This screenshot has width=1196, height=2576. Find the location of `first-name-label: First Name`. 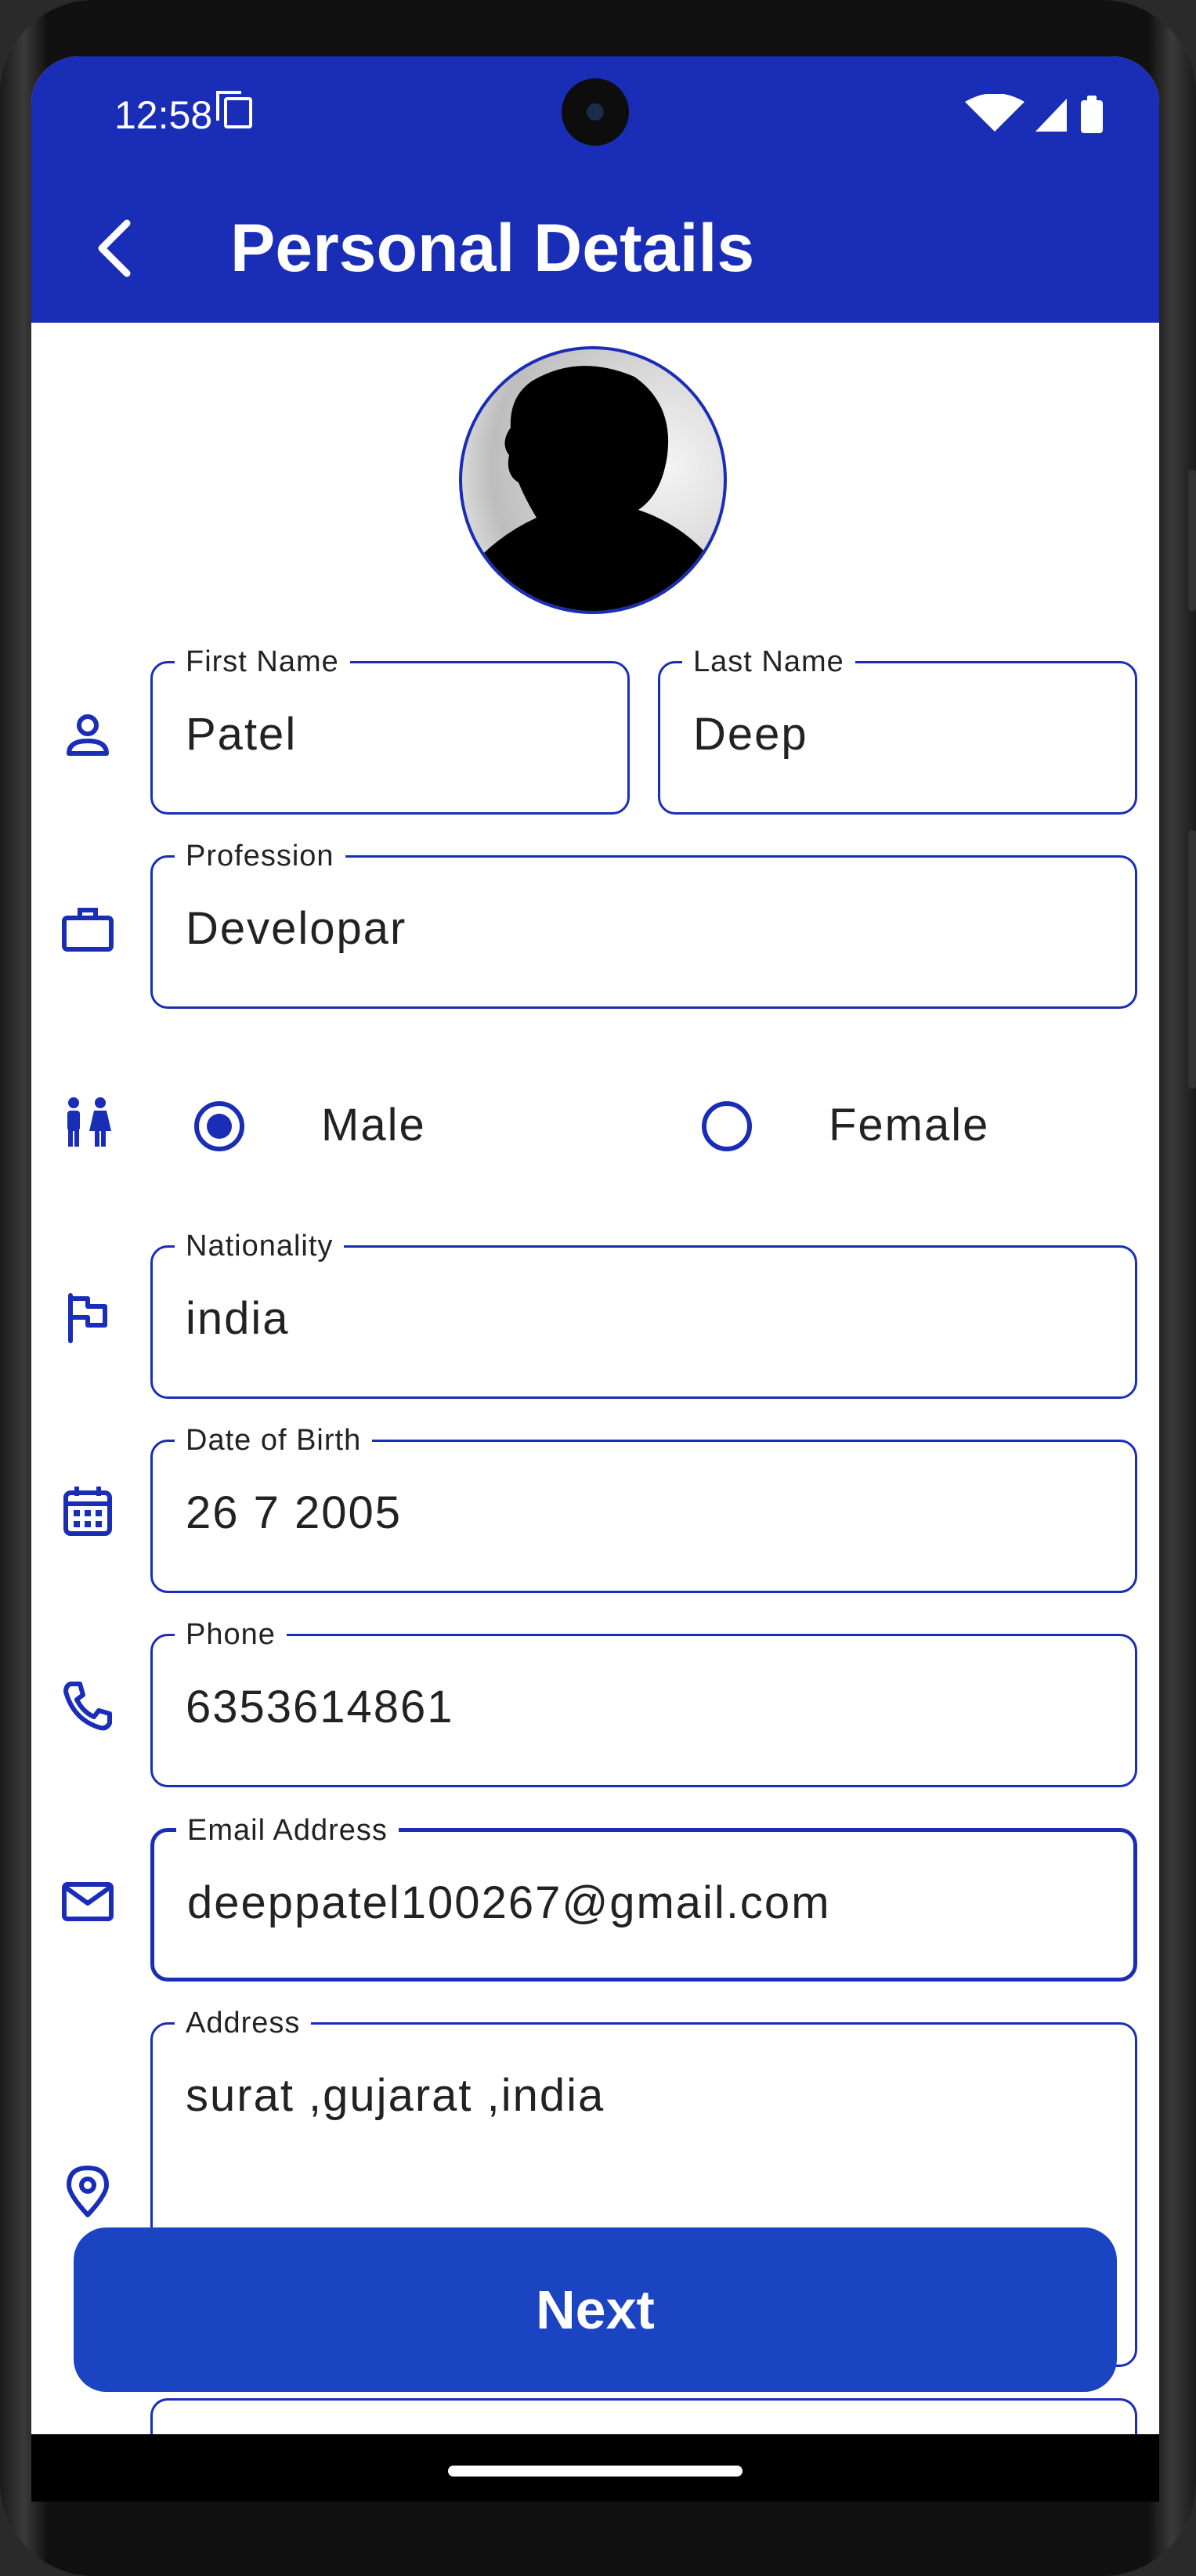

first-name-label: First Name is located at coordinates (262, 662).